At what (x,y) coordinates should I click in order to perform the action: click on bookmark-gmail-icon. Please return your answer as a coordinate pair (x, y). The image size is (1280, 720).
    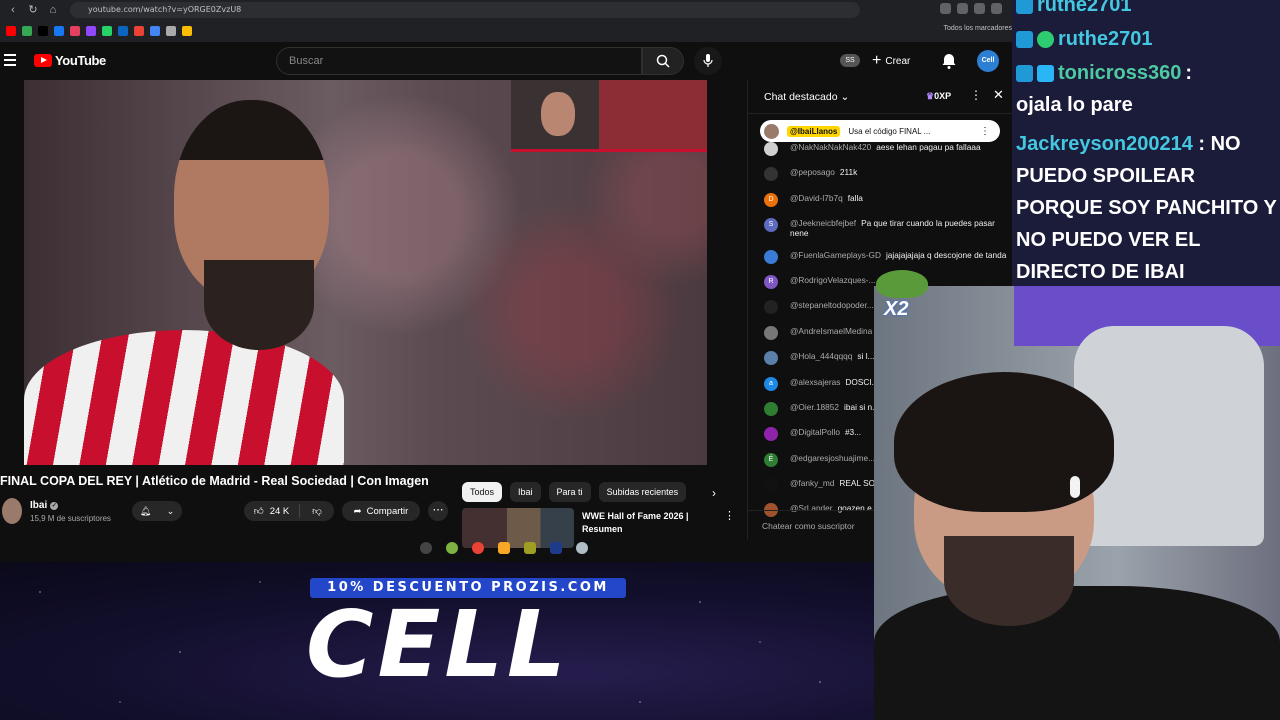
    Looking at the image, I should click on (139, 31).